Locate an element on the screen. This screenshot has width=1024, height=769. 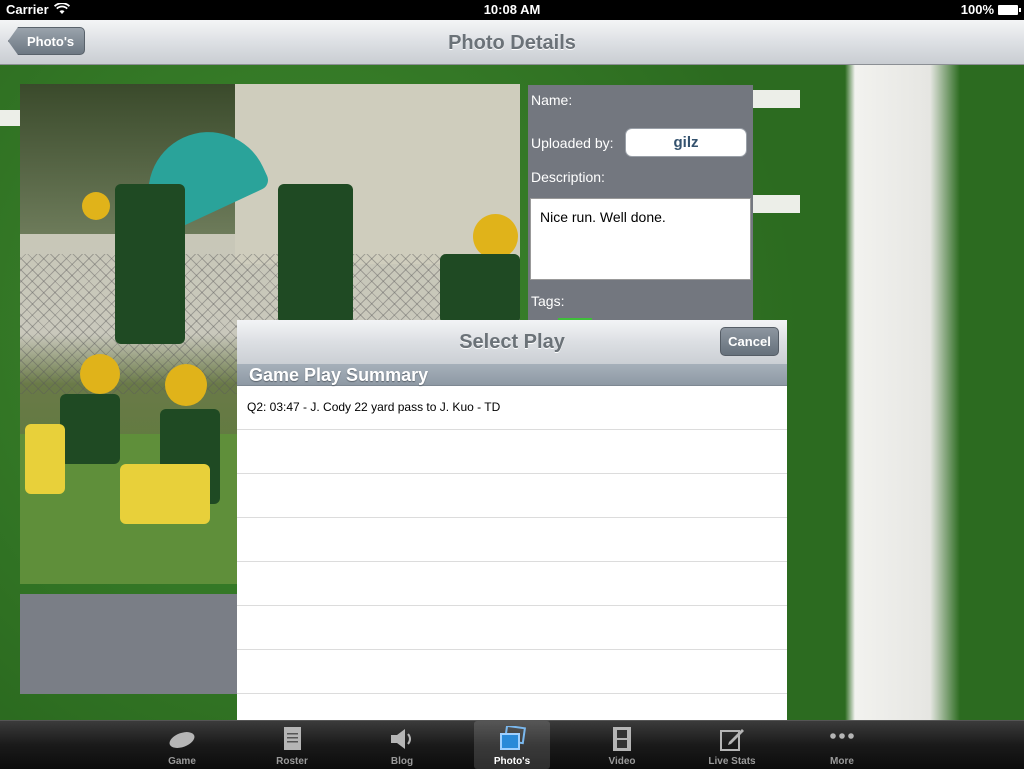
more-icon is located at coordinates (842, 736).